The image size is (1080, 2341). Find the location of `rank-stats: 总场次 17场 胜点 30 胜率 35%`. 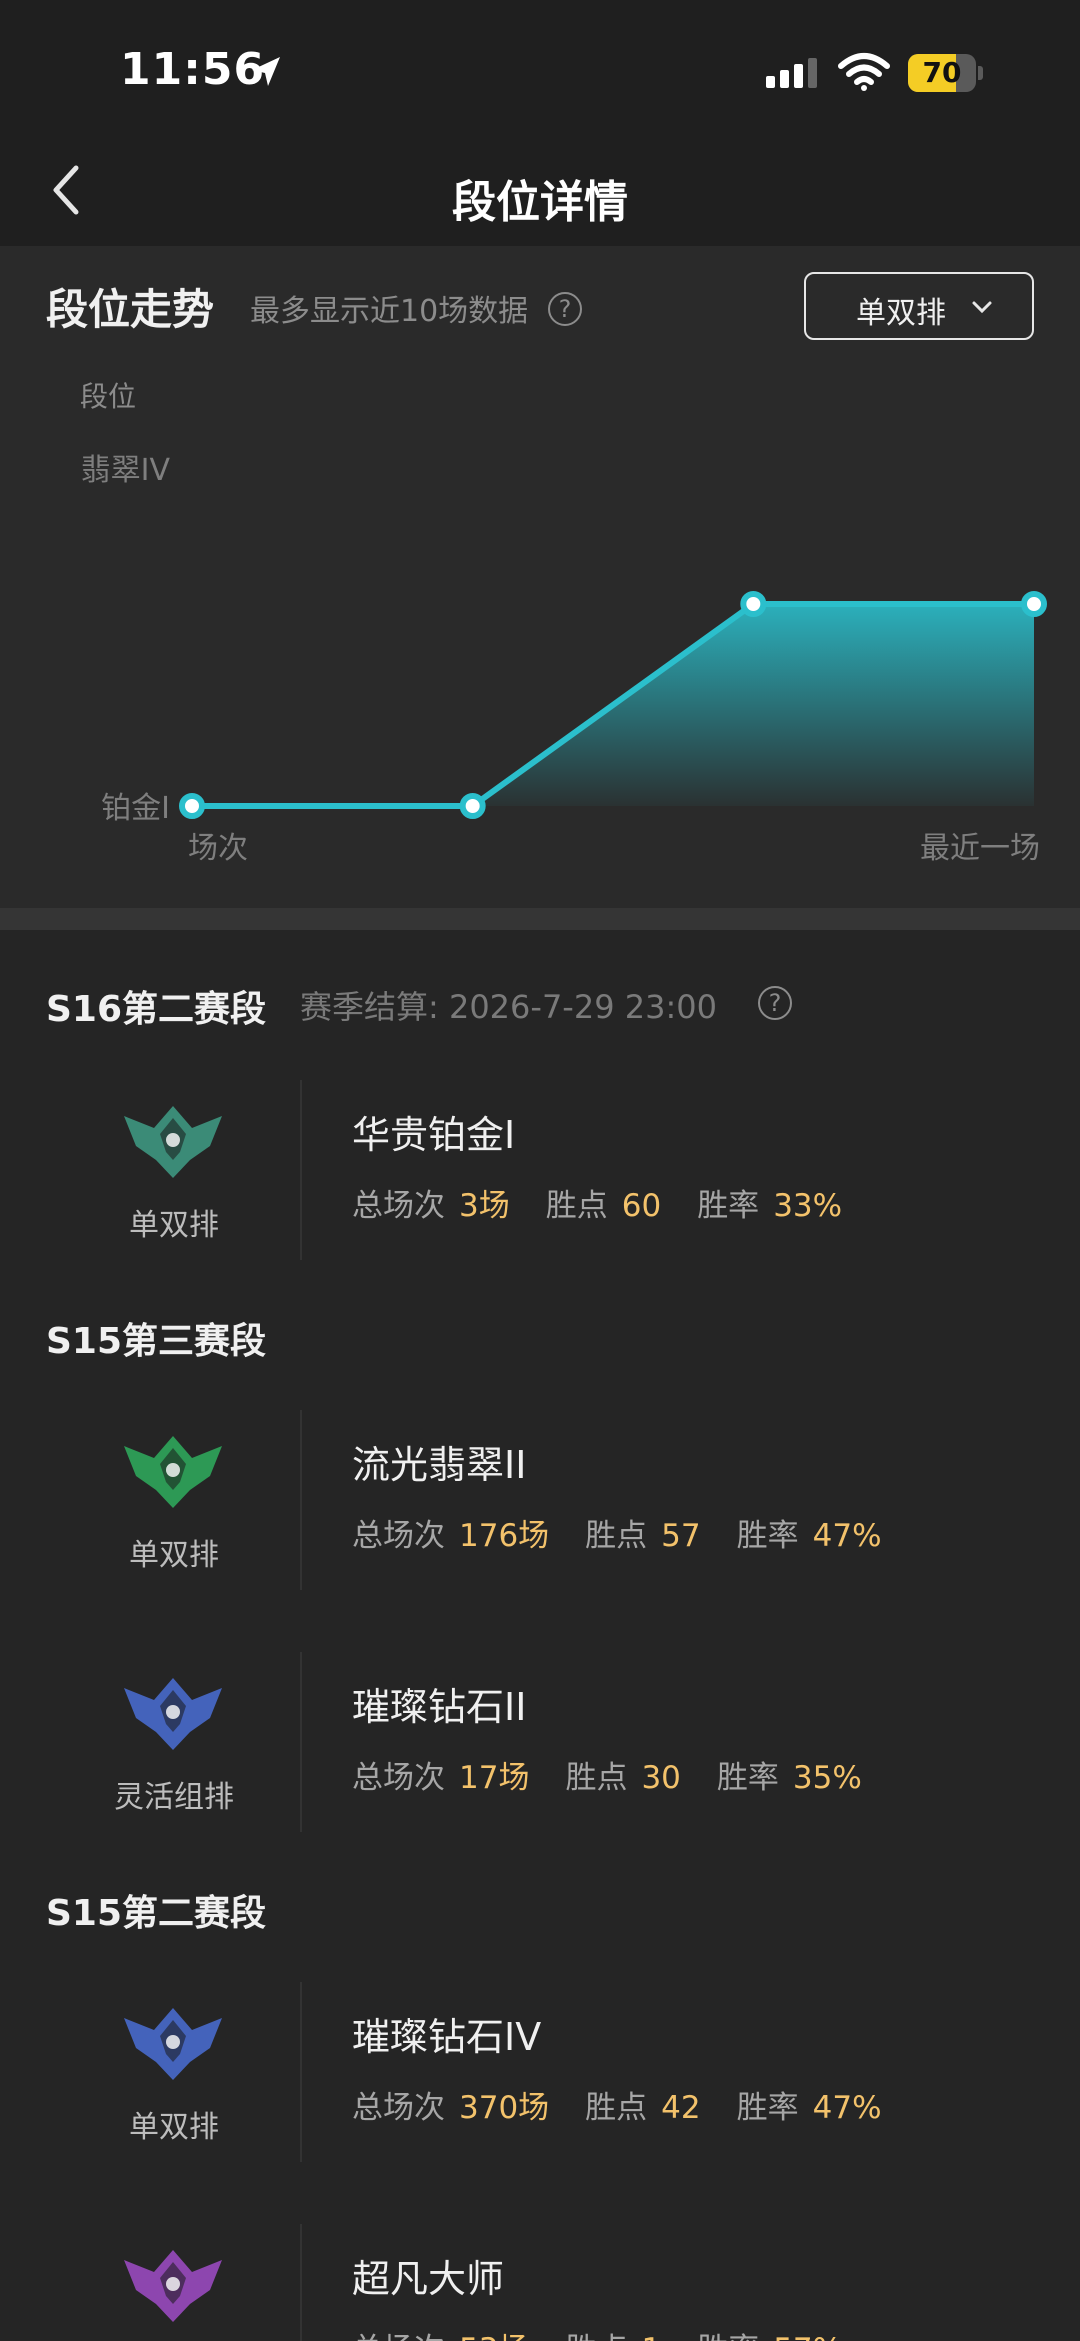

rank-stats: 总场次 17场 胜点 30 胜率 35% is located at coordinates (625, 1774).